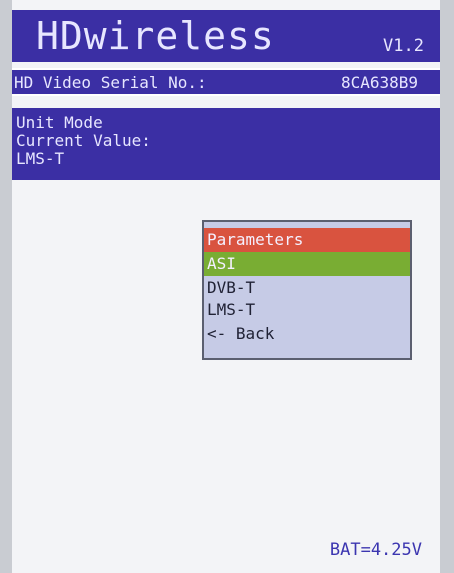 Image resolution: width=454 pixels, height=573 pixels. What do you see at coordinates (83, 140) in the screenshot?
I see `current-value-label: Current Value:` at bounding box center [83, 140].